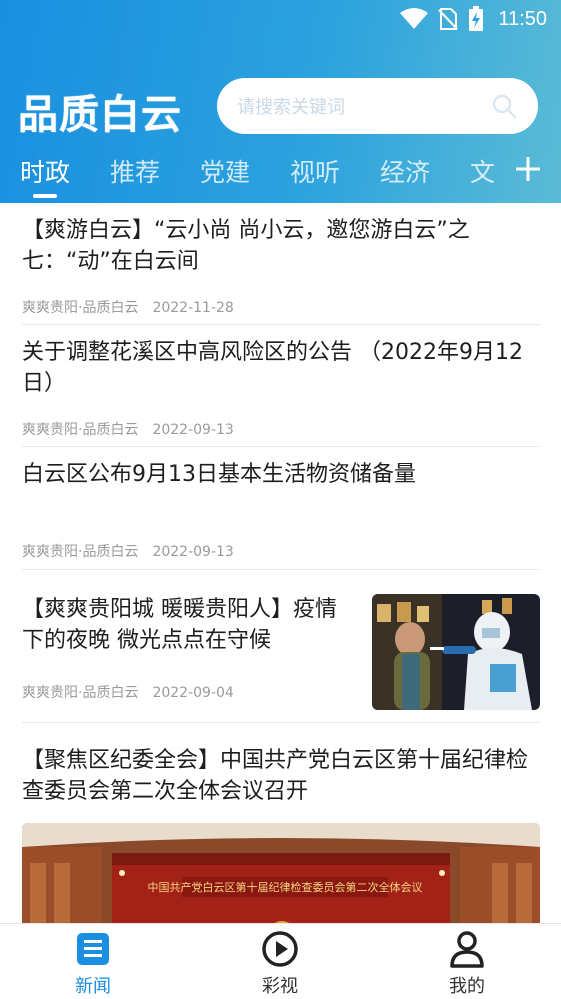  What do you see at coordinates (280, 176) in the screenshot?
I see `channel-tabs: 时政 推荐 党建 视听 经济 文` at bounding box center [280, 176].